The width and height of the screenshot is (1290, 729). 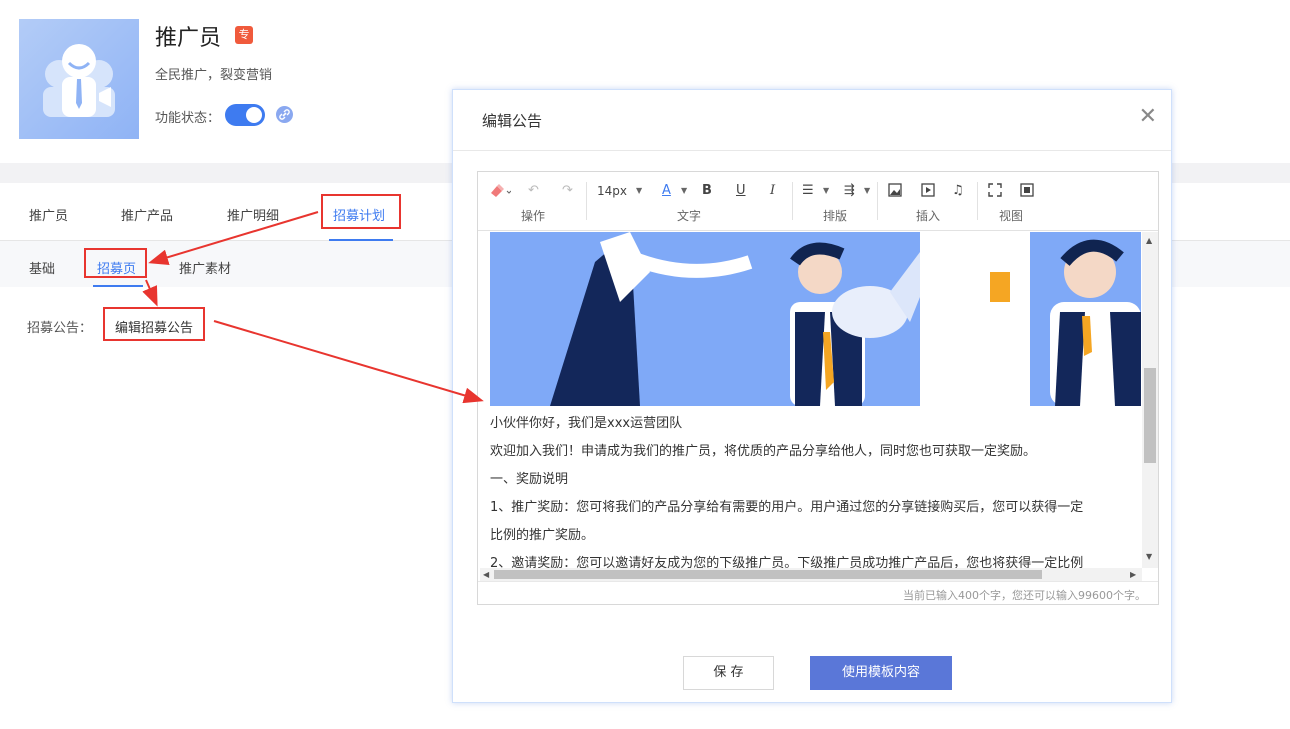 I want to click on indent-icon: ⇶, so click(x=849, y=191).